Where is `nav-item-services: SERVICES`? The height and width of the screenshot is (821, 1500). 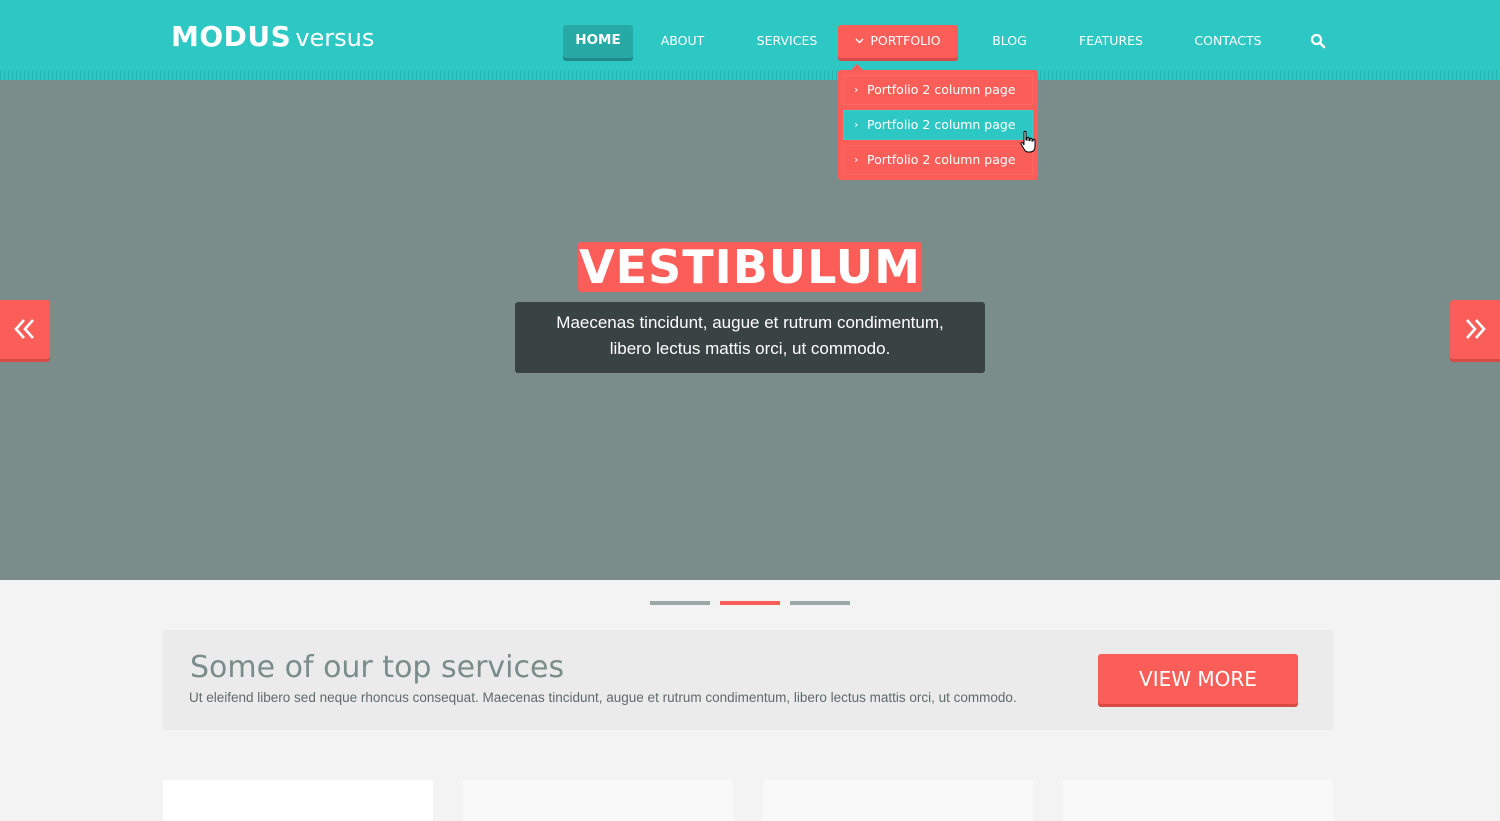
nav-item-services: SERVICES is located at coordinates (787, 41).